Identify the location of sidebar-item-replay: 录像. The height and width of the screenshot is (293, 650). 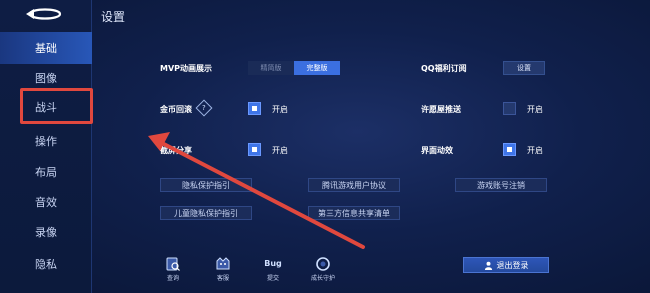
(46, 232).